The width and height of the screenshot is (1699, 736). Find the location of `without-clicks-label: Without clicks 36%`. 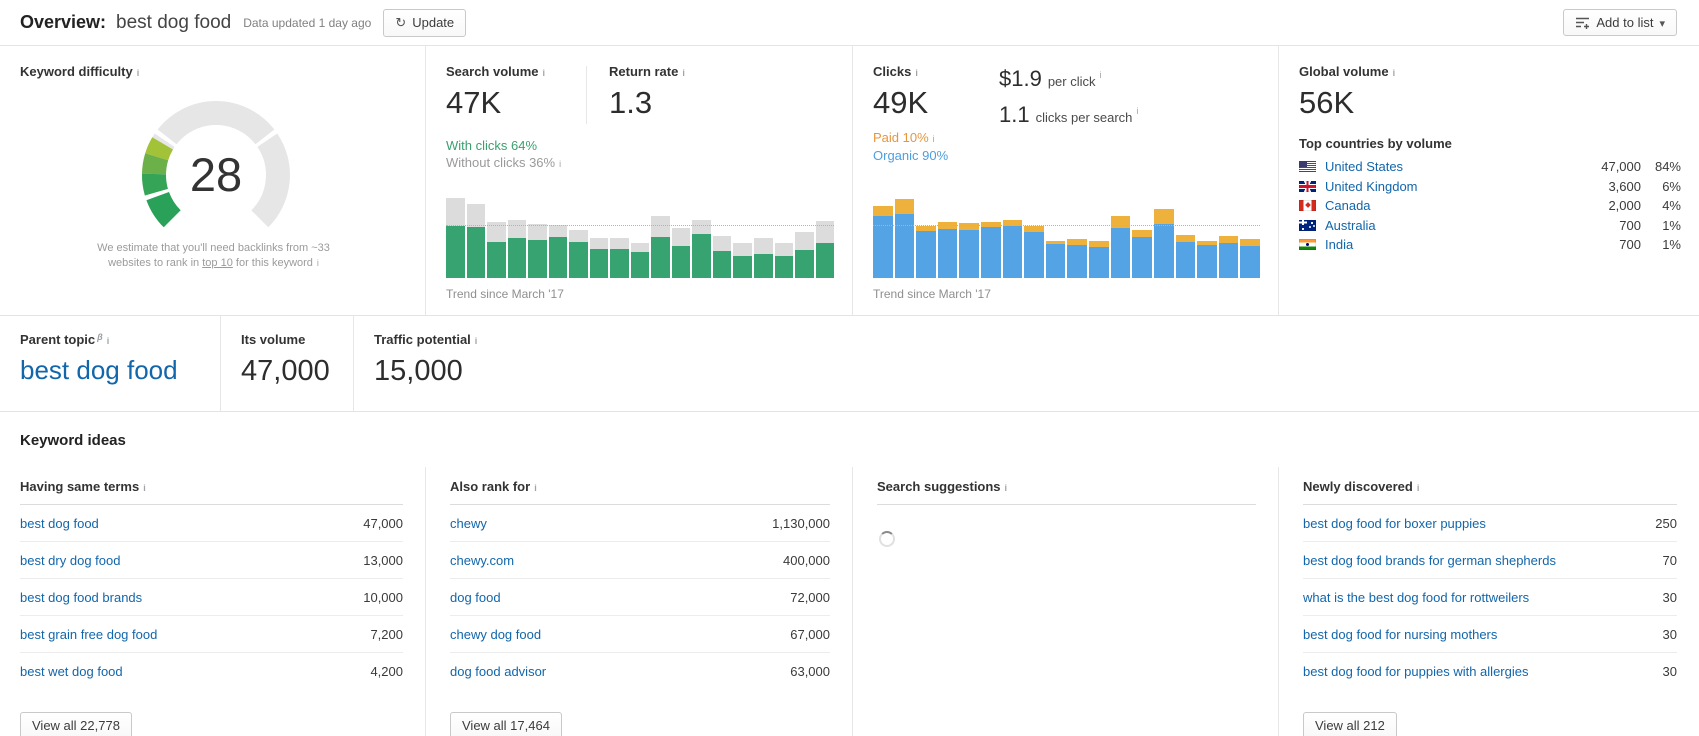

without-clicks-label: Without clicks 36% is located at coordinates (640, 162).